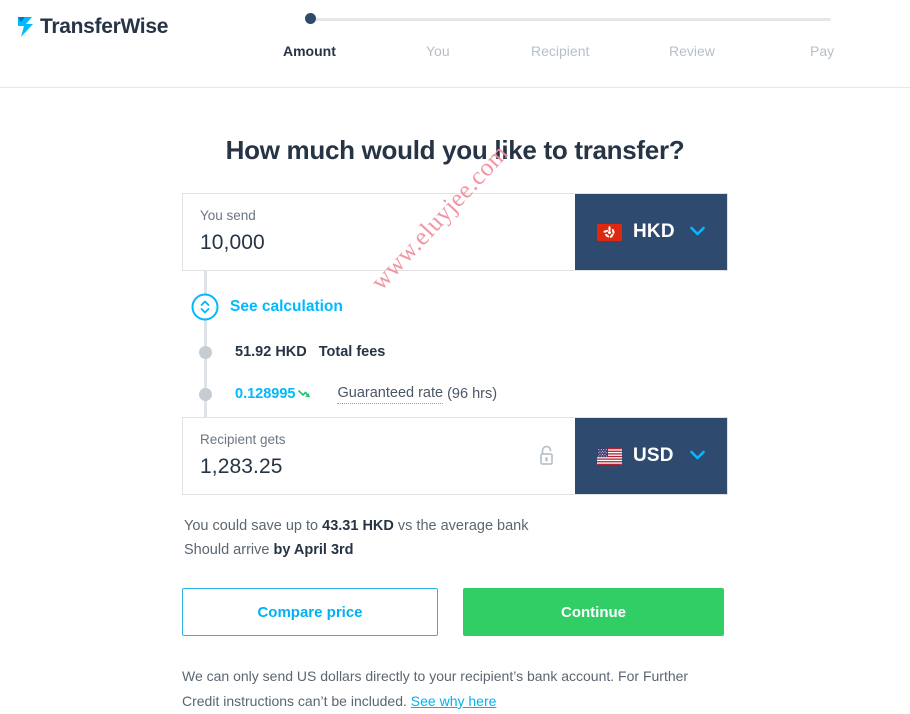  I want to click on exchange-rate-value: 0.128995, so click(265, 394).